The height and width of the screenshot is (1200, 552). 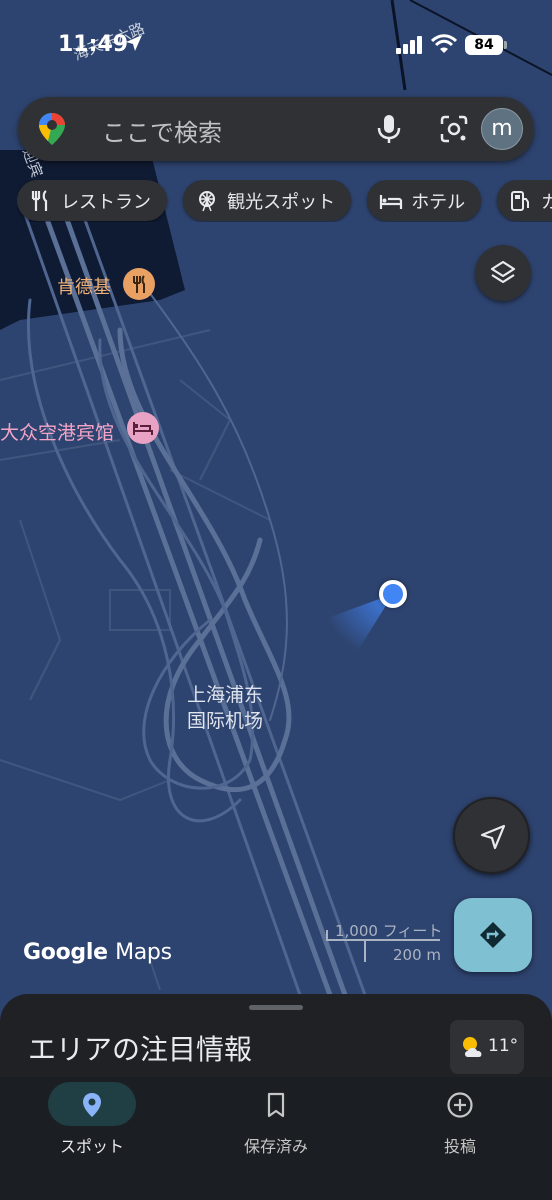 I want to click on sheet-drag-handle, so click(x=276, y=1007).